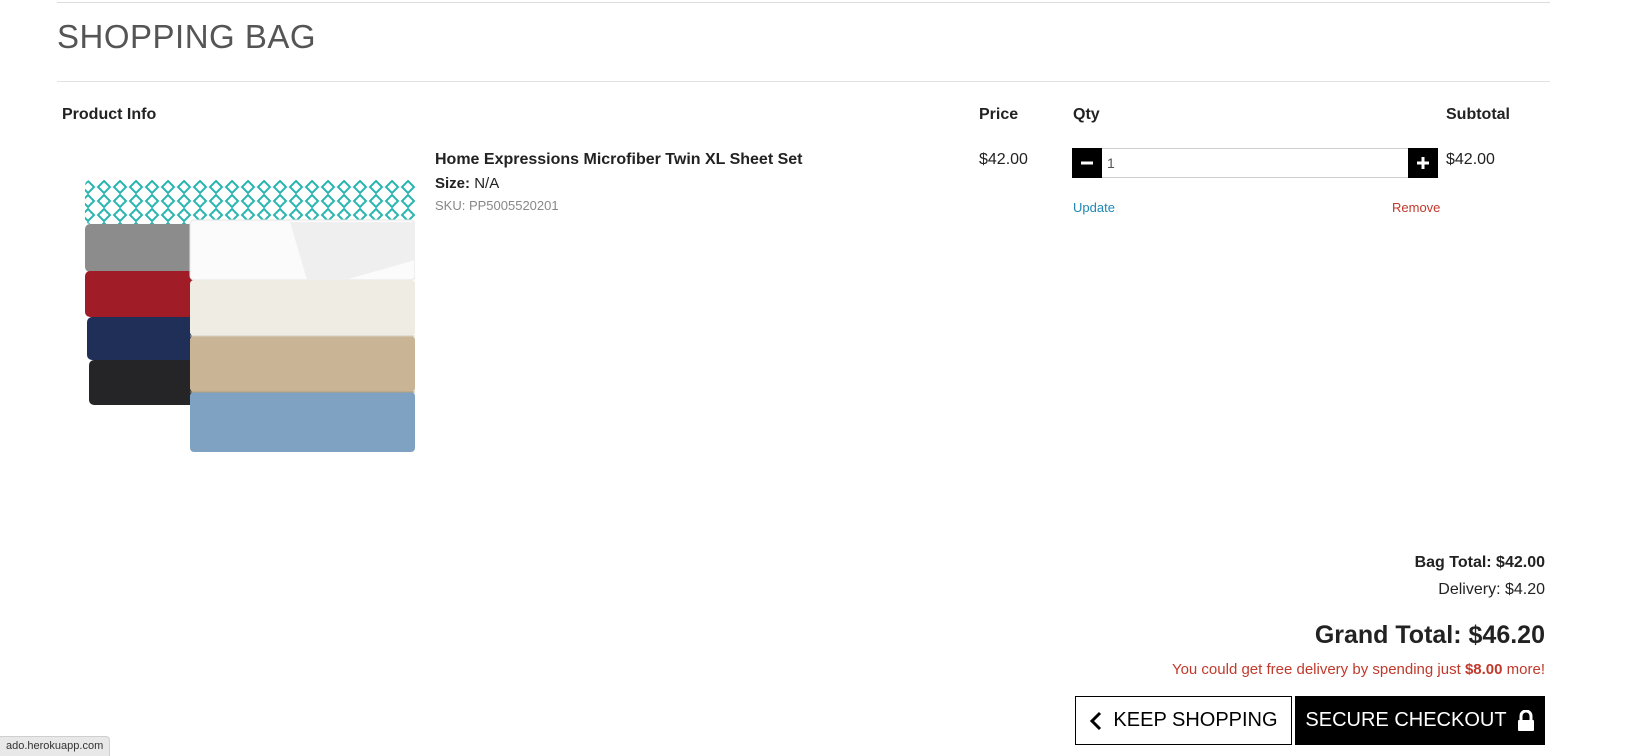 The image size is (1648, 756). I want to click on header-qty: Qty, so click(1086, 114).